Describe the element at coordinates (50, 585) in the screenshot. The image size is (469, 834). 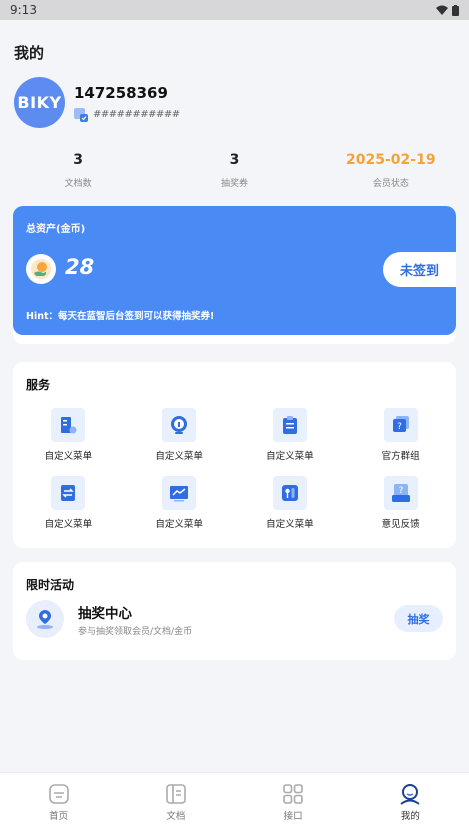
I see `section-title: 限时活动` at that location.